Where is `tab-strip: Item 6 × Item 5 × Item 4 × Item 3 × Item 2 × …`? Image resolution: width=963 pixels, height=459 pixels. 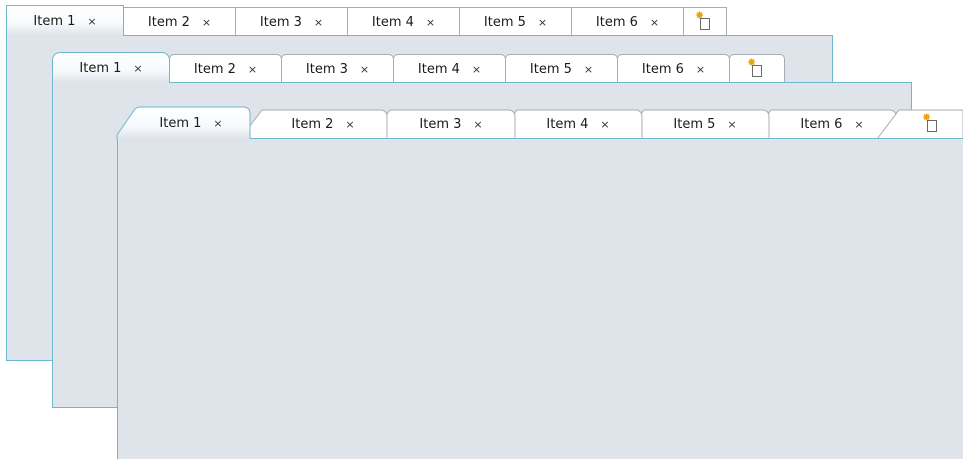
tab-strip: Item 6 × Item 5 × Item 4 × Item 3 × Item 2 × … is located at coordinates (539, 123).